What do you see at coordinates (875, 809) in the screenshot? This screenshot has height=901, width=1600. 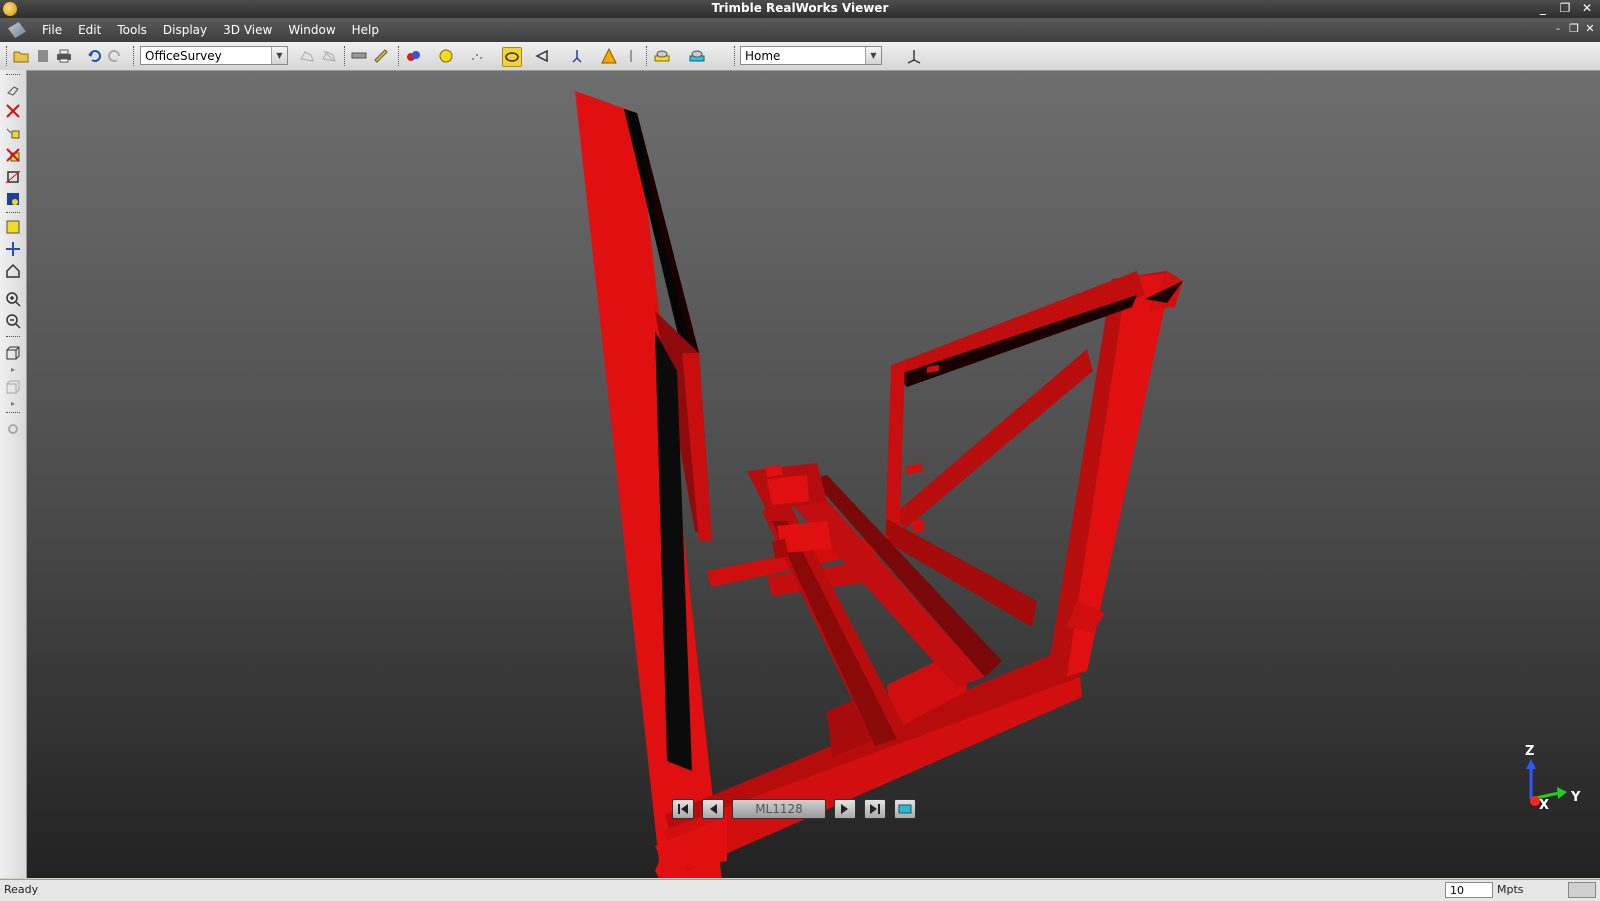 I see `last-station-button` at bounding box center [875, 809].